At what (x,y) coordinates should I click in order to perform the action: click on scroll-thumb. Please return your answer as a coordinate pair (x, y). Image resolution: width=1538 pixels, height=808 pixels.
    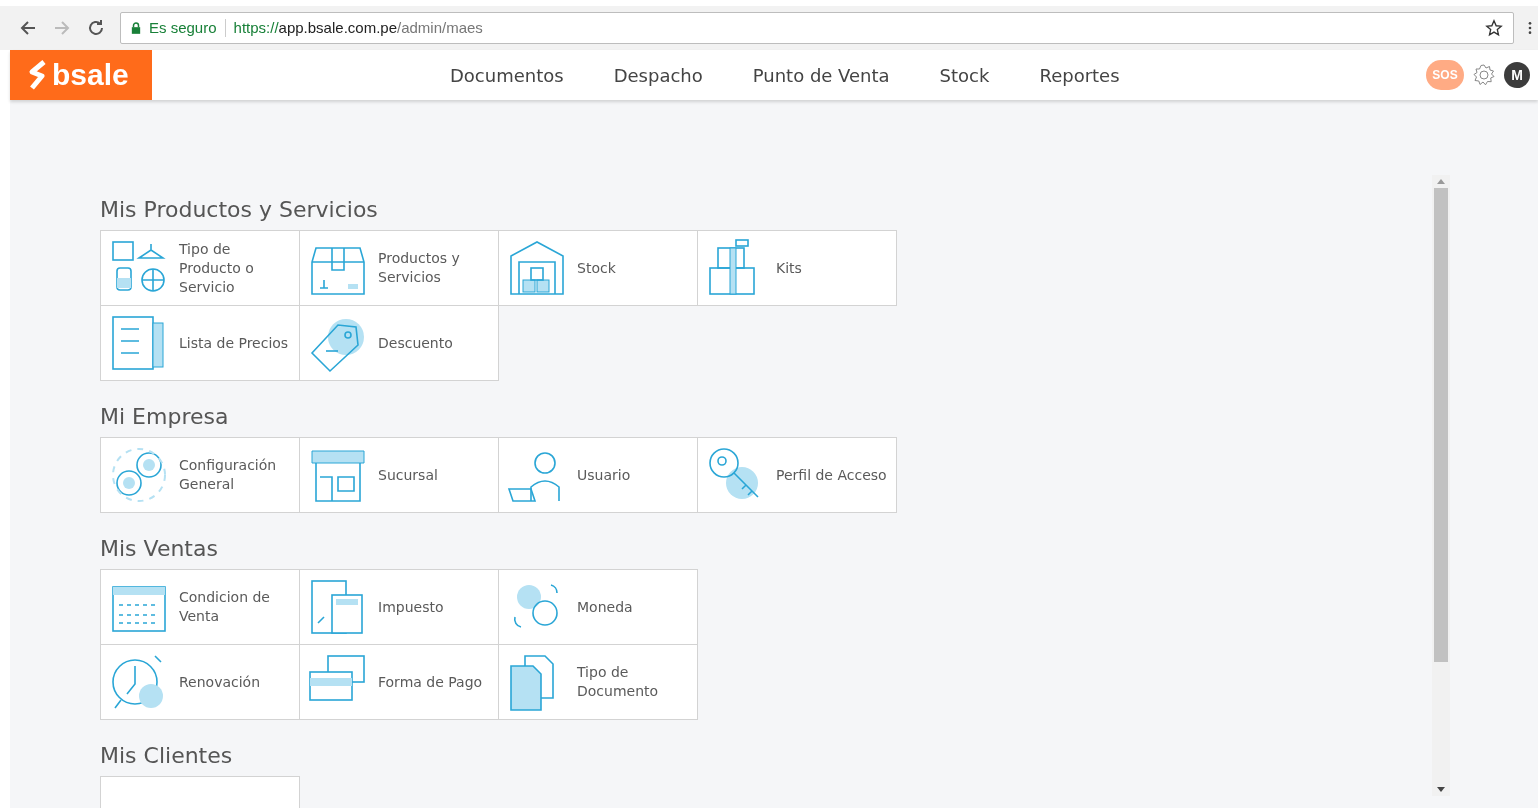
    Looking at the image, I should click on (1441, 425).